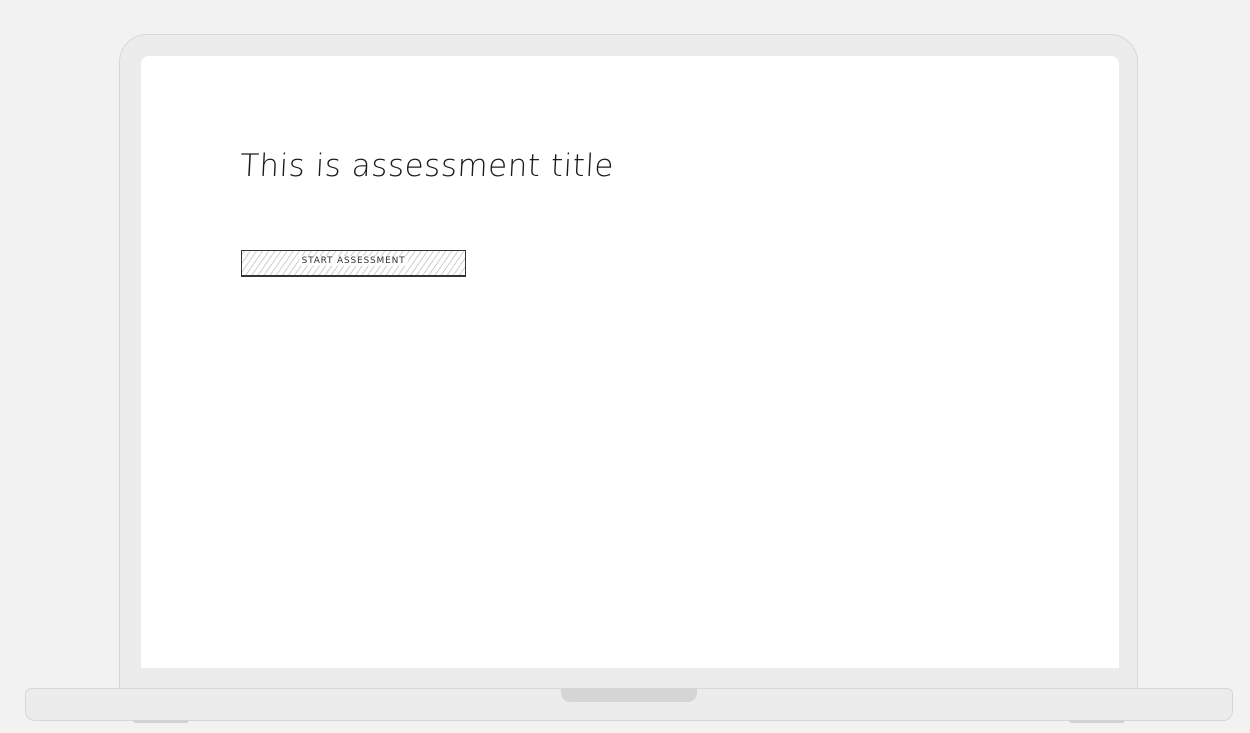  Describe the element at coordinates (629, 695) in the screenshot. I see `laptop-notch` at that location.